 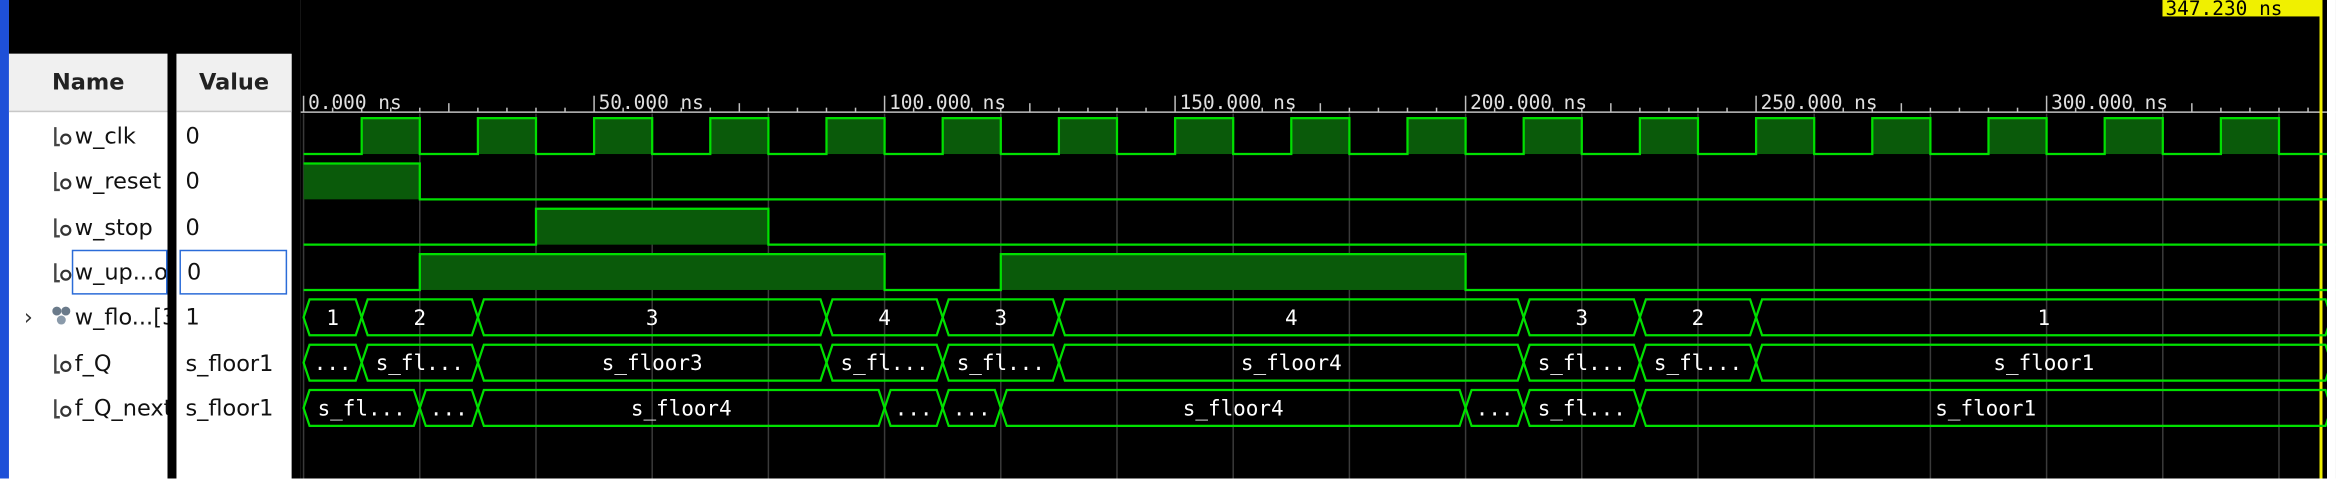 What do you see at coordinates (113, 227) in the screenshot?
I see `signal-name: w_stop` at bounding box center [113, 227].